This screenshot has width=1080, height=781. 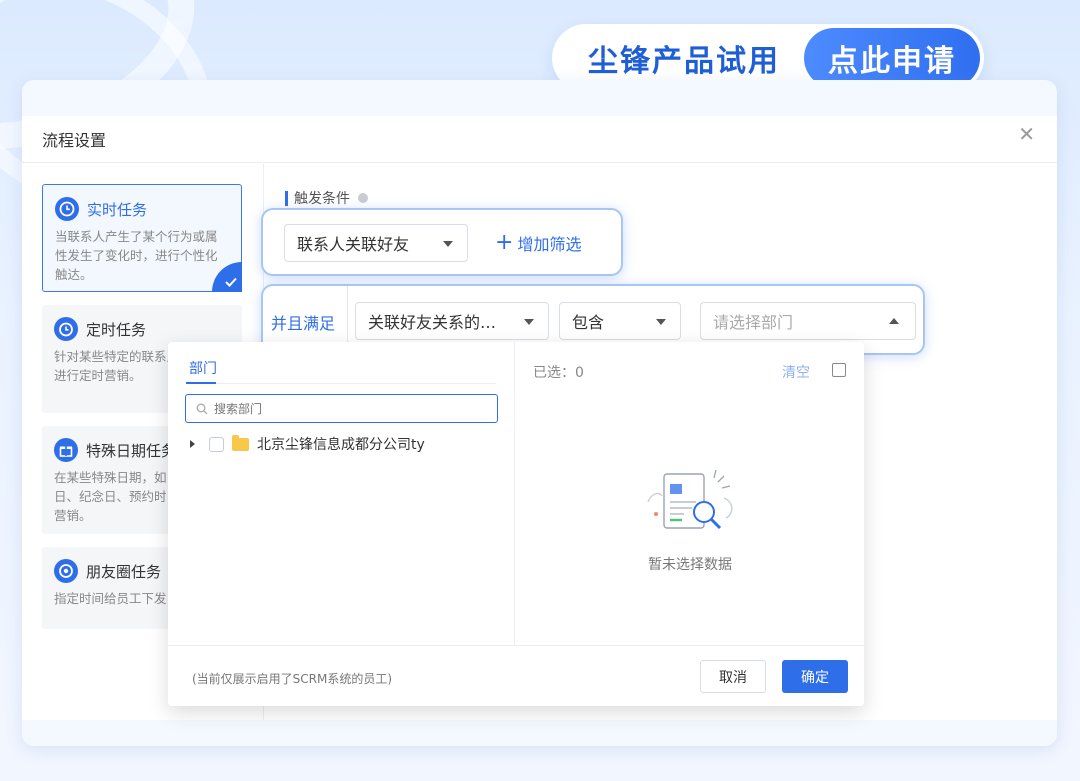 I want to click on selected-panel: 已选：0 清空 暂未选择数据, so click(x=690, y=493).